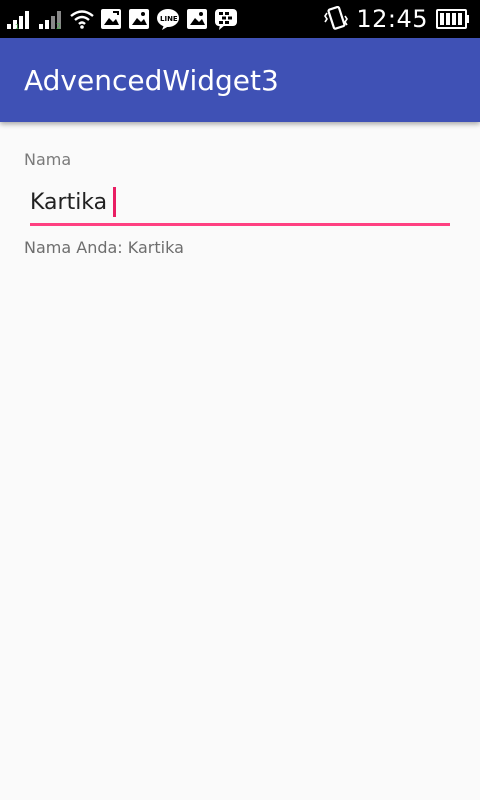 The height and width of the screenshot is (800, 480). What do you see at coordinates (336, 19) in the screenshot?
I see `vibrate-icon` at bounding box center [336, 19].